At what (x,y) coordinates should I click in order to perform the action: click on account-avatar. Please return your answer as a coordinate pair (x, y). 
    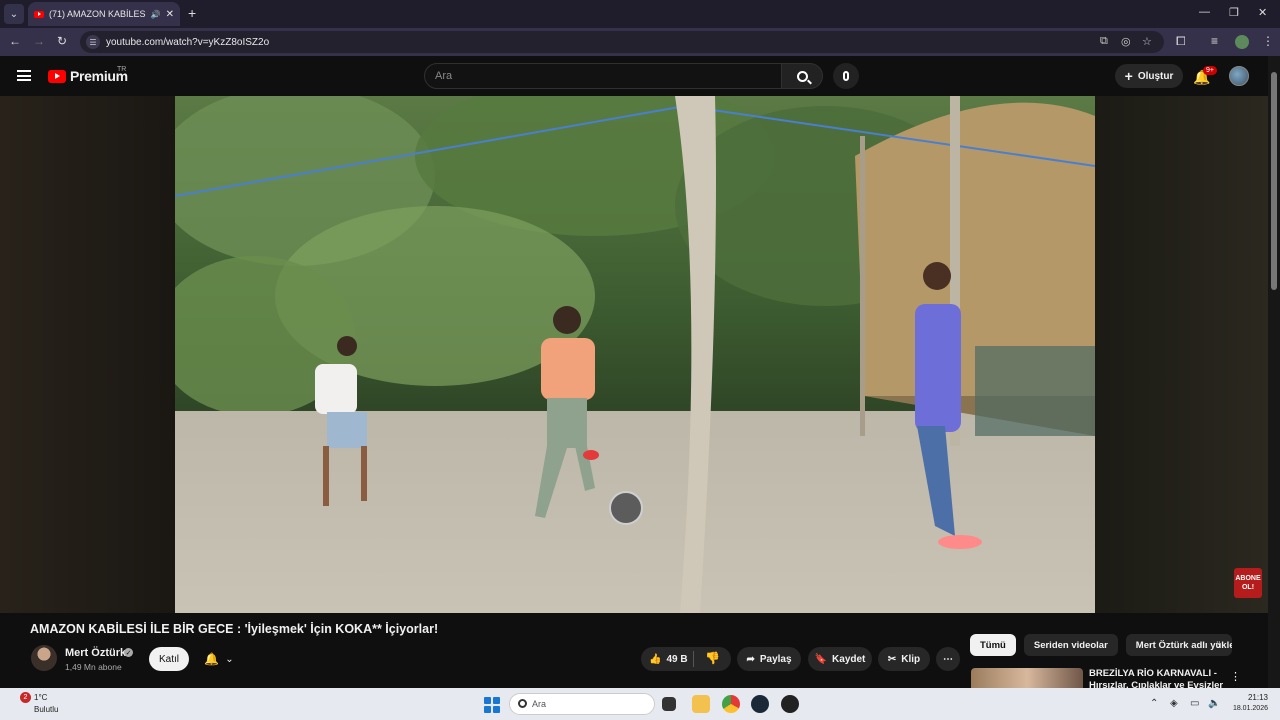
    Looking at the image, I should click on (1239, 76).